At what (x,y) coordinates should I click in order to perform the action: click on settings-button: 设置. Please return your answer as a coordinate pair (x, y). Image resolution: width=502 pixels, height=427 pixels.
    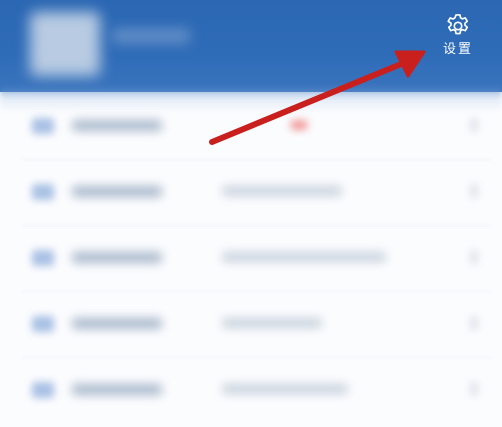
    Looking at the image, I should click on (458, 41).